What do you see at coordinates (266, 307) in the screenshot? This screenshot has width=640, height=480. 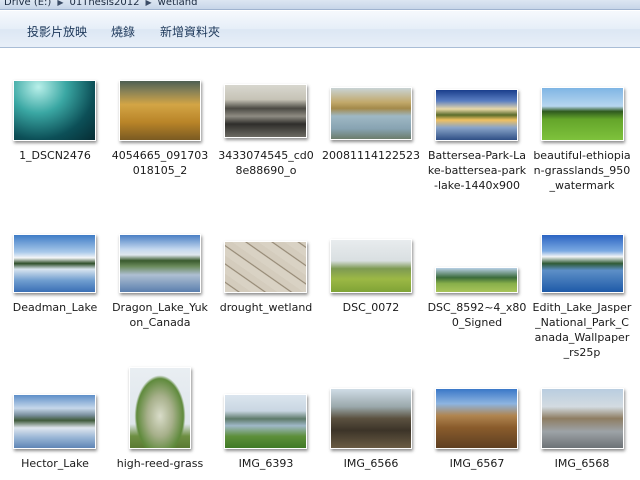 I see `file-name: drought_wetland` at bounding box center [266, 307].